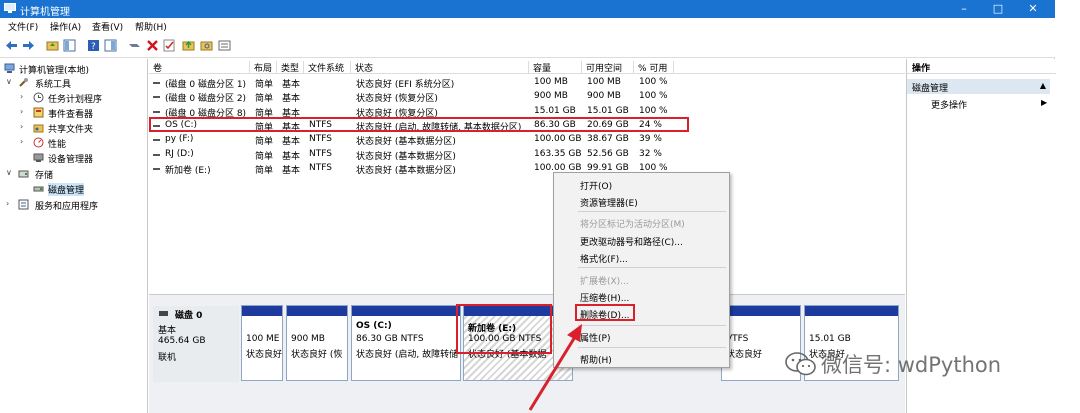  I want to click on open-folder-icon, so click(188, 45).